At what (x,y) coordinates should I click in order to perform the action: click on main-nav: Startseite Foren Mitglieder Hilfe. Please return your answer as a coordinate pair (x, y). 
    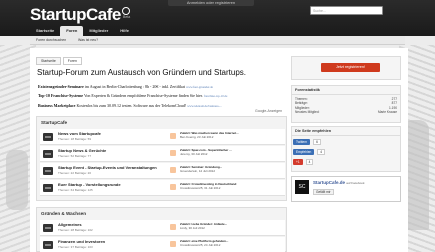
    Looking at the image, I should click on (82, 31).